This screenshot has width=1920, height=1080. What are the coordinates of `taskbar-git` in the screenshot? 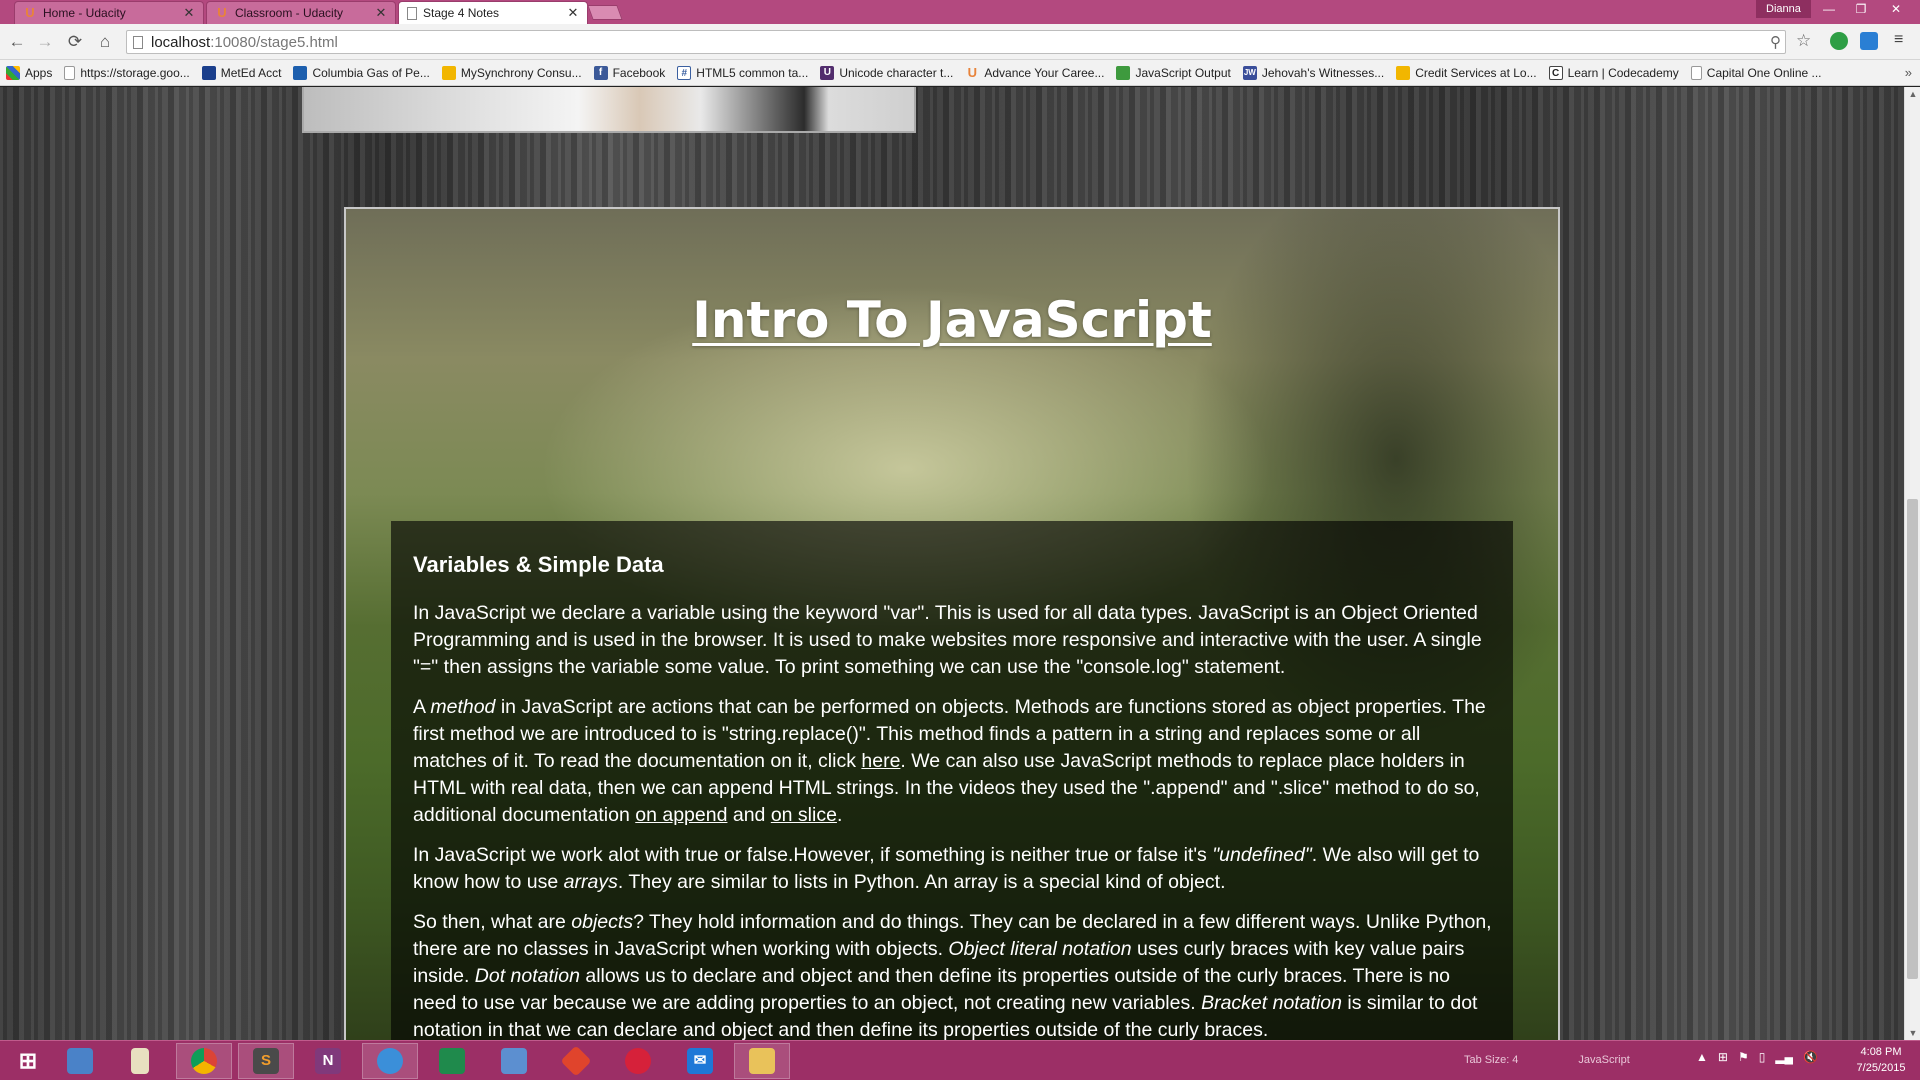 It's located at (576, 1061).